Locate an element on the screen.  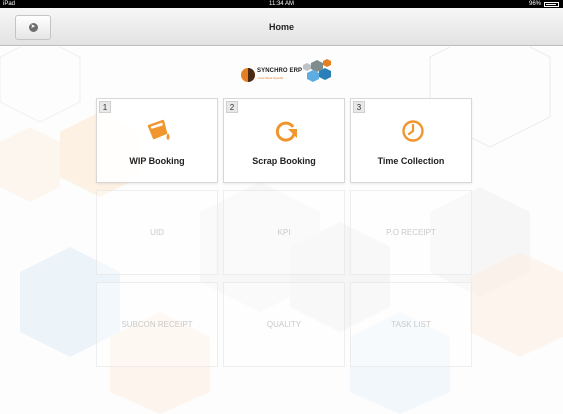
tile-quality: QUALITY is located at coordinates (284, 324).